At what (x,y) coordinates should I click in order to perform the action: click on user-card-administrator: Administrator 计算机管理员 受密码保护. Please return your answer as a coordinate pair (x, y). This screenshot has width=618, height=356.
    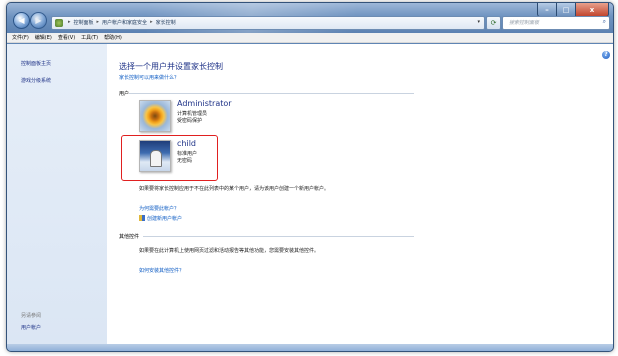
    Looking at the image, I should click on (216, 117).